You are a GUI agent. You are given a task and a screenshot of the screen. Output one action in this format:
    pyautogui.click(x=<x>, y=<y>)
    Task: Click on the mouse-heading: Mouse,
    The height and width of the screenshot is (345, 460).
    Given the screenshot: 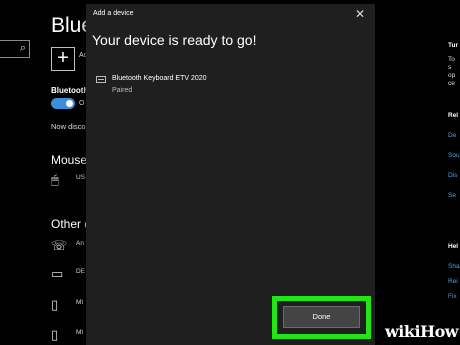 What is the action you would take?
    pyautogui.click(x=71, y=160)
    